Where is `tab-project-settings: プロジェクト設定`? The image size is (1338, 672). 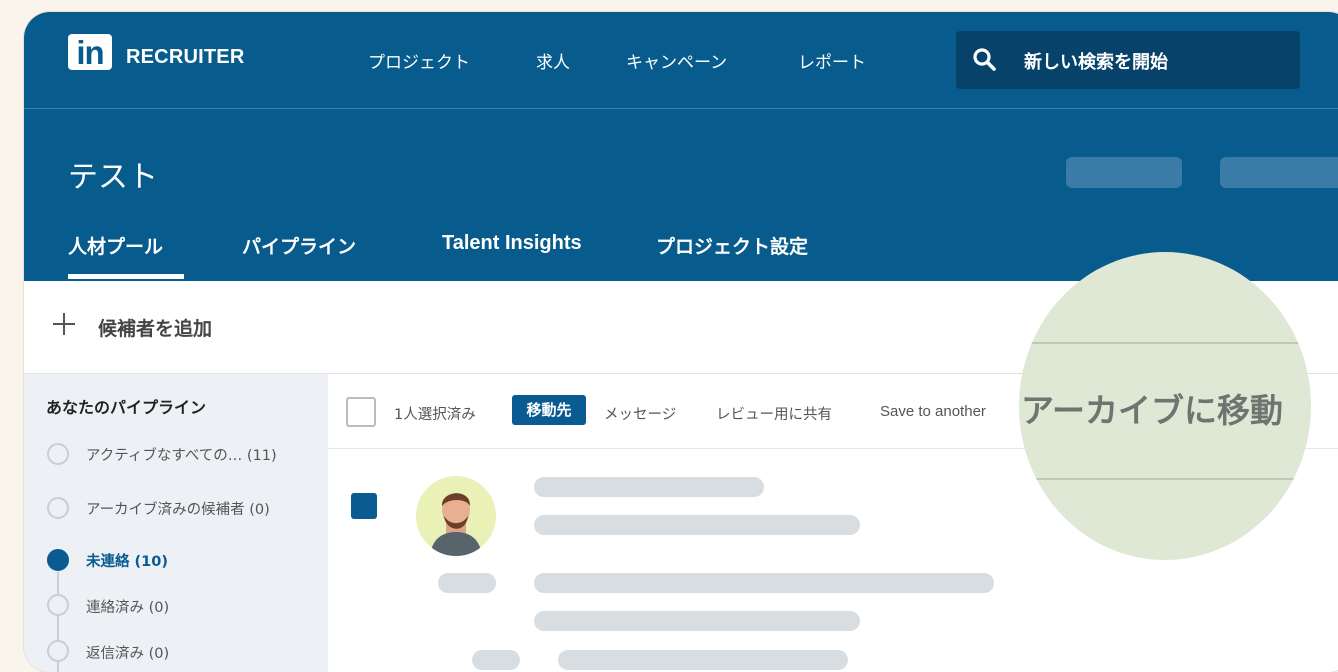 tab-project-settings: プロジェクト設定 is located at coordinates (732, 245).